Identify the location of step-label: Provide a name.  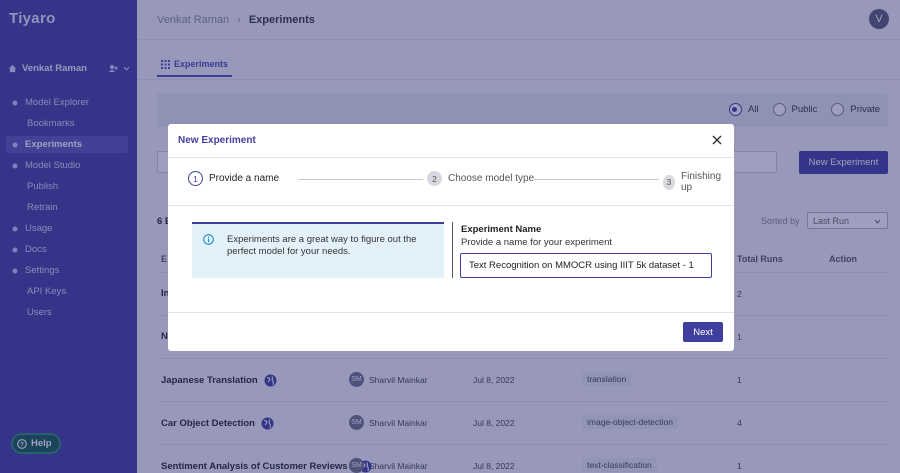
(244, 178).